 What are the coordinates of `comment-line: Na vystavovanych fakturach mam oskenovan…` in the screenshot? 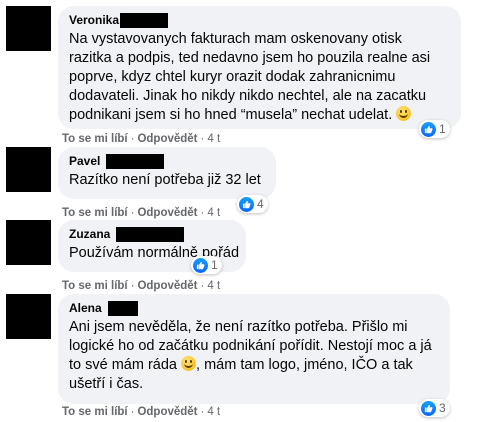 It's located at (235, 39).